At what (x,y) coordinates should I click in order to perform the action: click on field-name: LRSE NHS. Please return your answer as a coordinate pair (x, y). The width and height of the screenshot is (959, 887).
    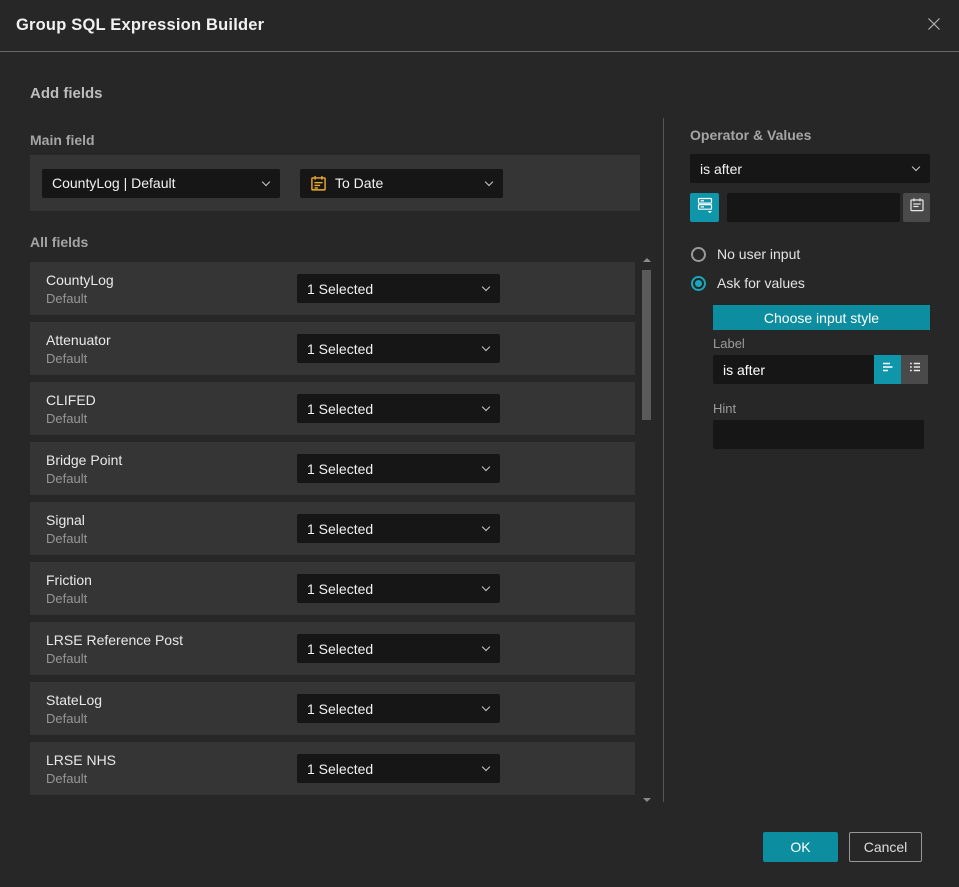
    Looking at the image, I should click on (81, 759).